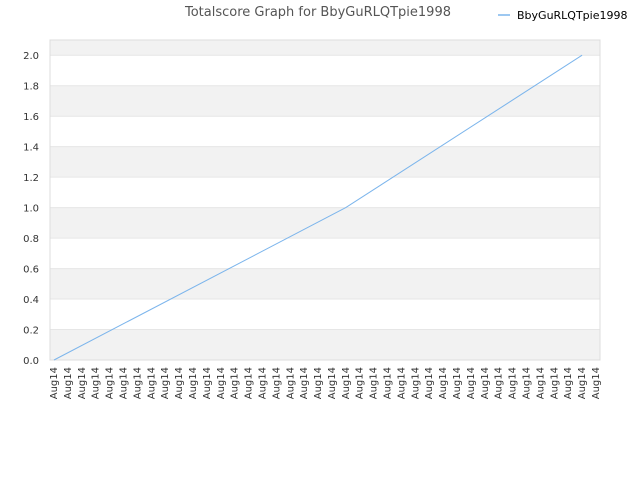 This screenshot has width=640, height=480. I want to click on y-tick-label: 1.0, so click(31, 209).